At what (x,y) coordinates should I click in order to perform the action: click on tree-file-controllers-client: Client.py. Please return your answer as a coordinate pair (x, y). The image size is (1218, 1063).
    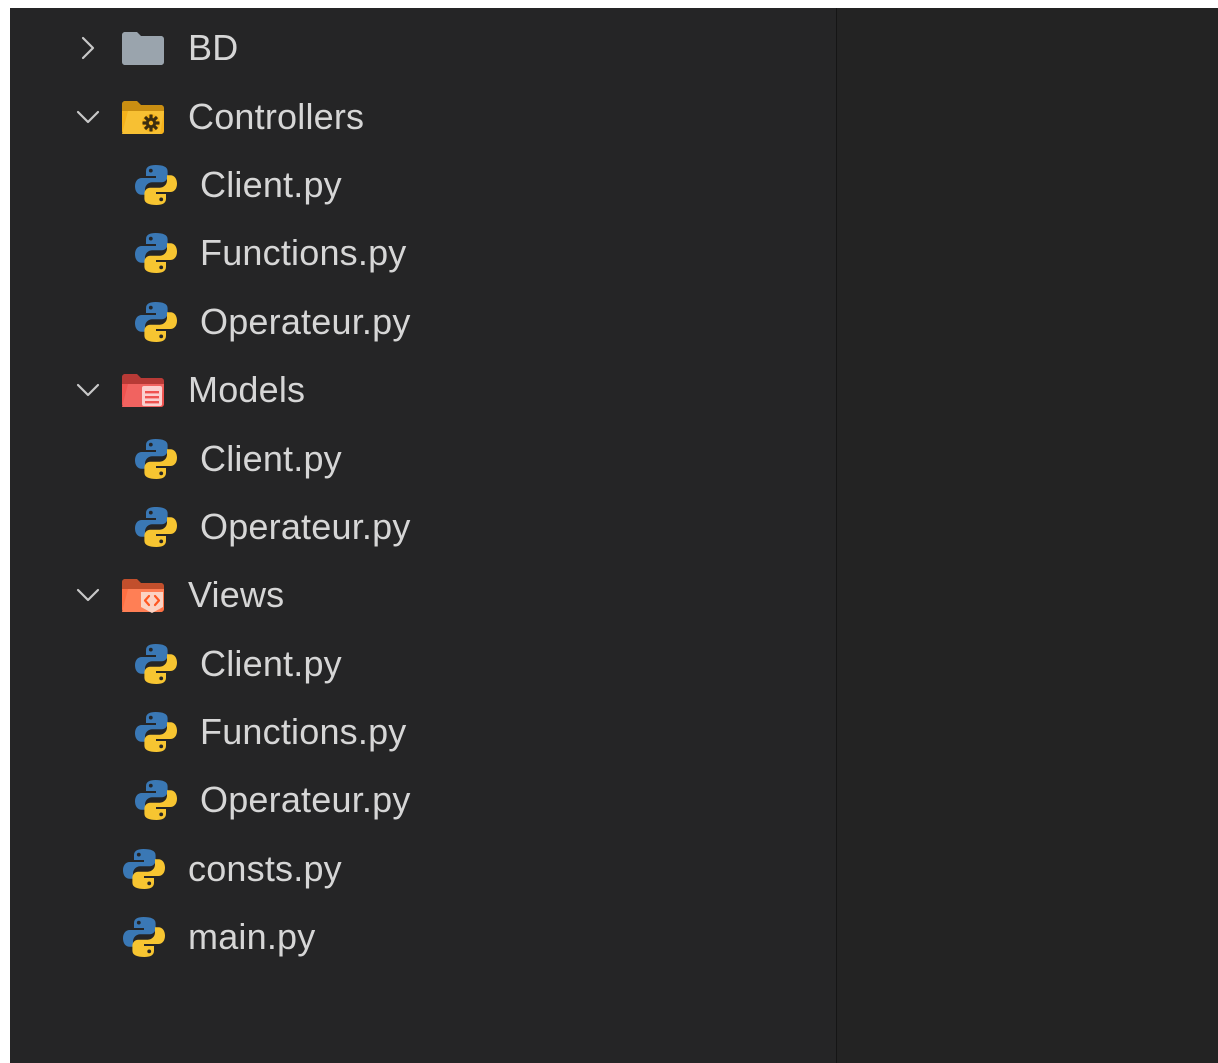
    Looking at the image, I should click on (423, 185).